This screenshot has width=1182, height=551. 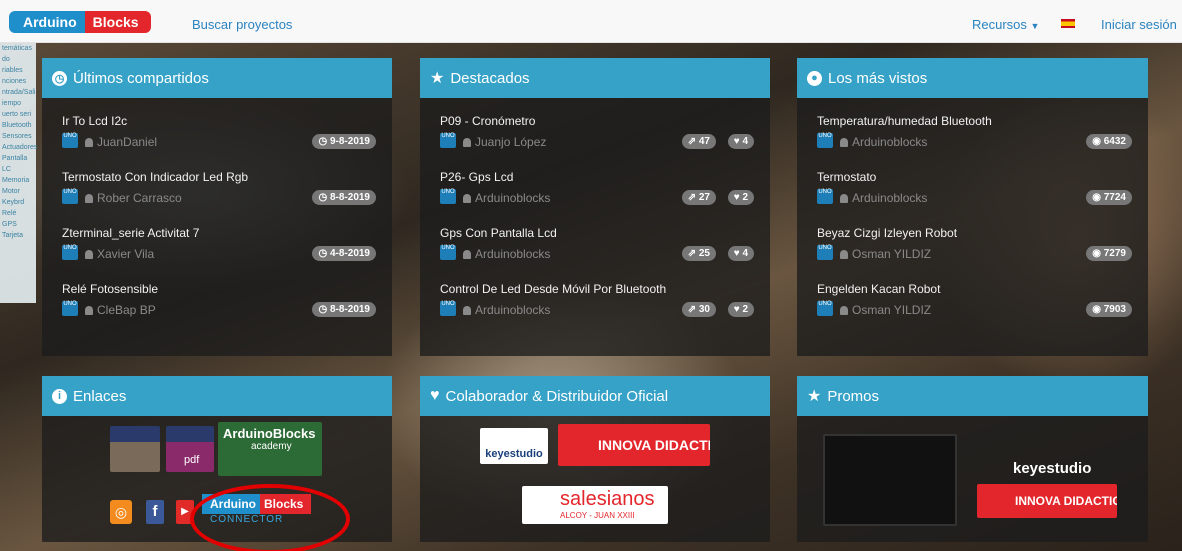 What do you see at coordinates (110, 289) in the screenshot?
I see `project-title: Relé Fotosensible` at bounding box center [110, 289].